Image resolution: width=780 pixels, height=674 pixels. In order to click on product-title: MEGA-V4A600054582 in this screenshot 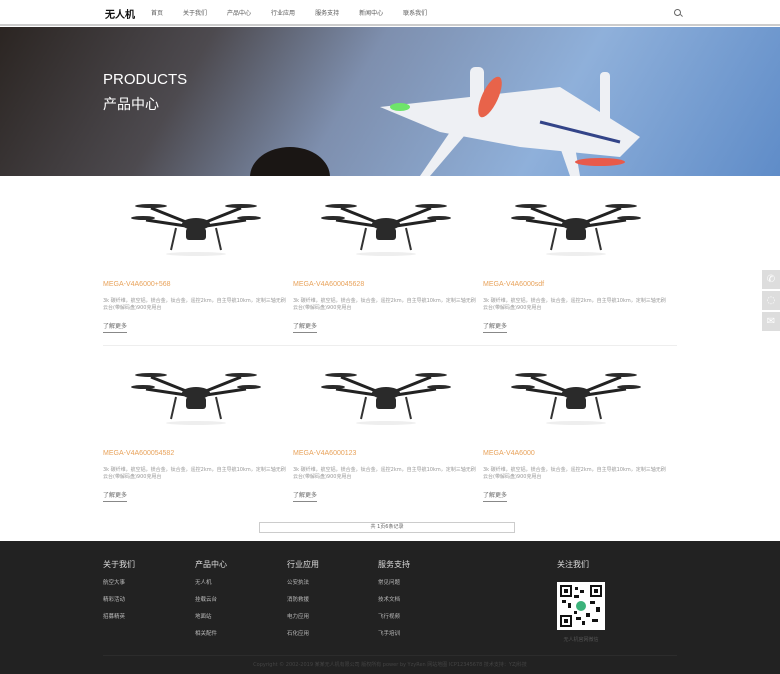, I will do `click(195, 453)`.